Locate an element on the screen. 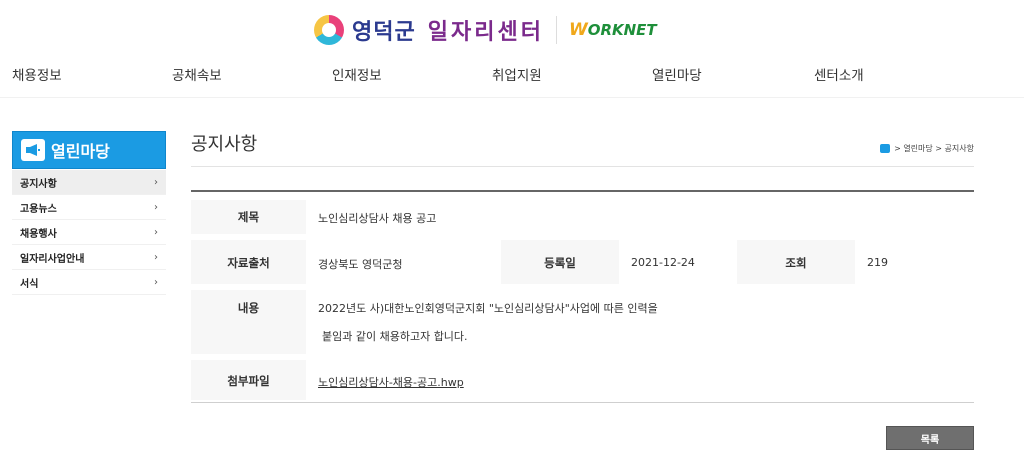  sidebar-item-recruit-events: 채용행사 › is located at coordinates (89, 232).